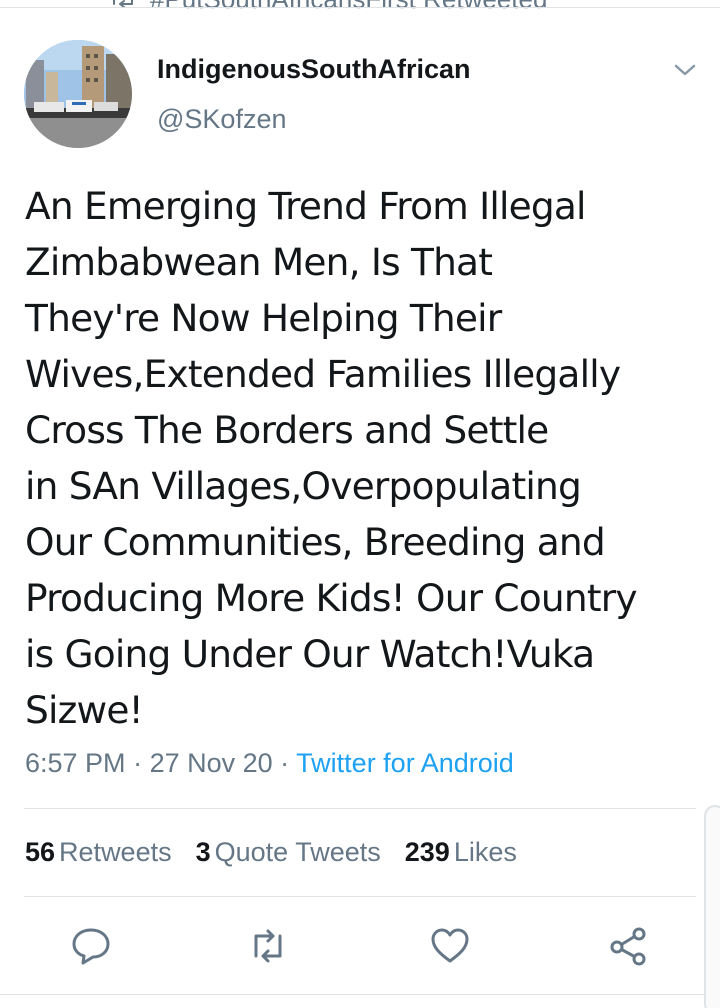 The image size is (720, 1008). What do you see at coordinates (211, 763) in the screenshot?
I see `tweet-date: 27 Nov 20` at bounding box center [211, 763].